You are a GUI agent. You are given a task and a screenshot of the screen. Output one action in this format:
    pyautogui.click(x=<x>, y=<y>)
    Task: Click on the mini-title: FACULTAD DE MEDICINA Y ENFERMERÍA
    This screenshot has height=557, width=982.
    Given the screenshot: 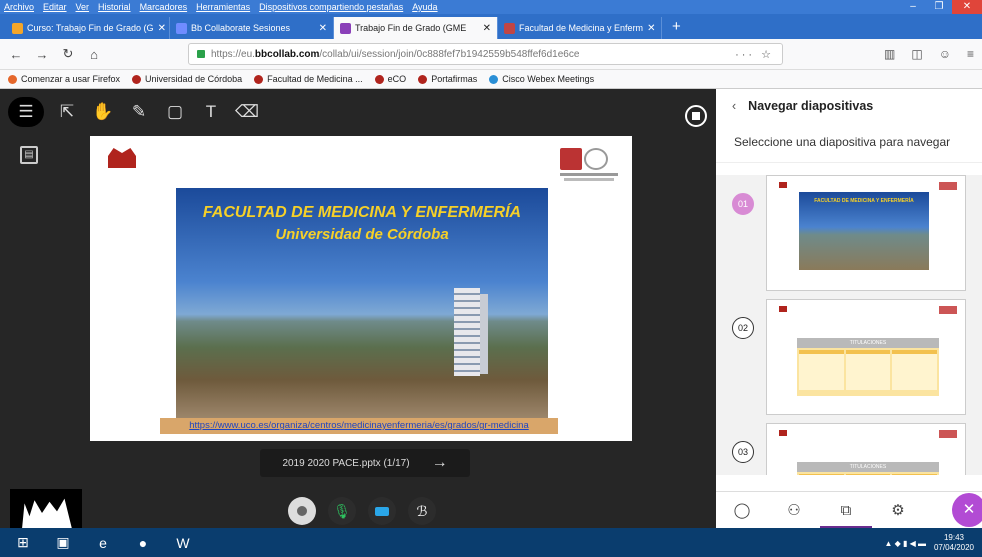 What is the action you would take?
    pyautogui.click(x=864, y=201)
    